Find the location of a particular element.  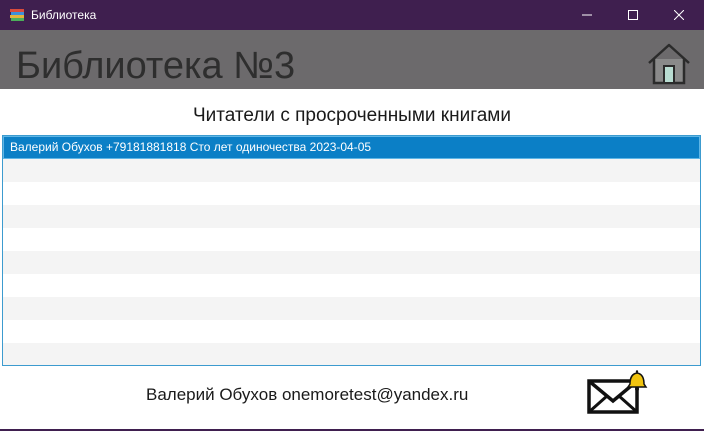

close-icon is located at coordinates (679, 15).